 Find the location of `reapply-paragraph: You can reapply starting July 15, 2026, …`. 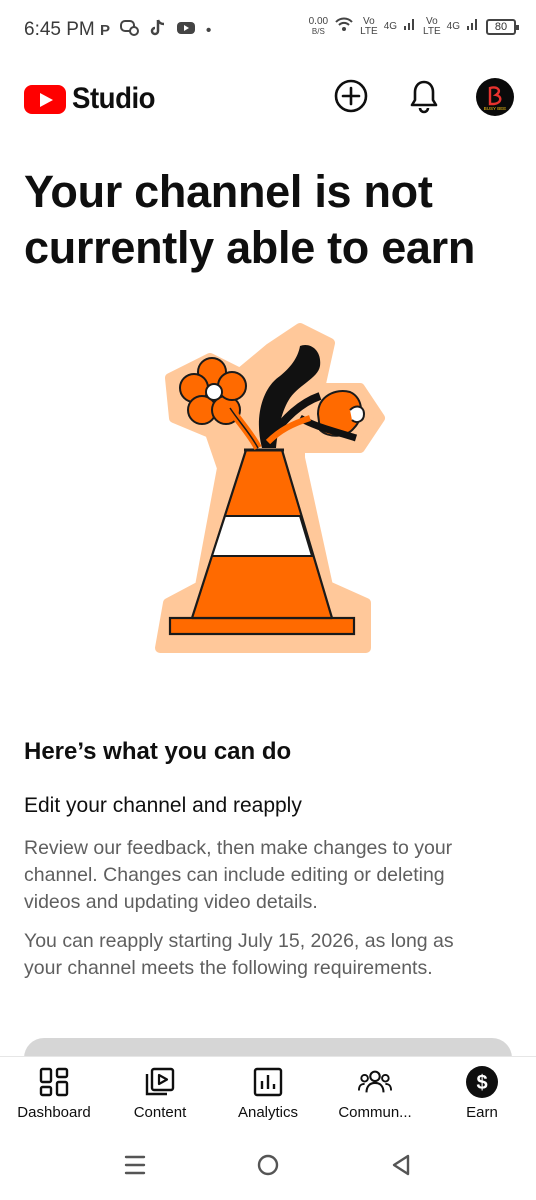

reapply-paragraph: You can reapply starting July 15, 2026, … is located at coordinates (239, 954).